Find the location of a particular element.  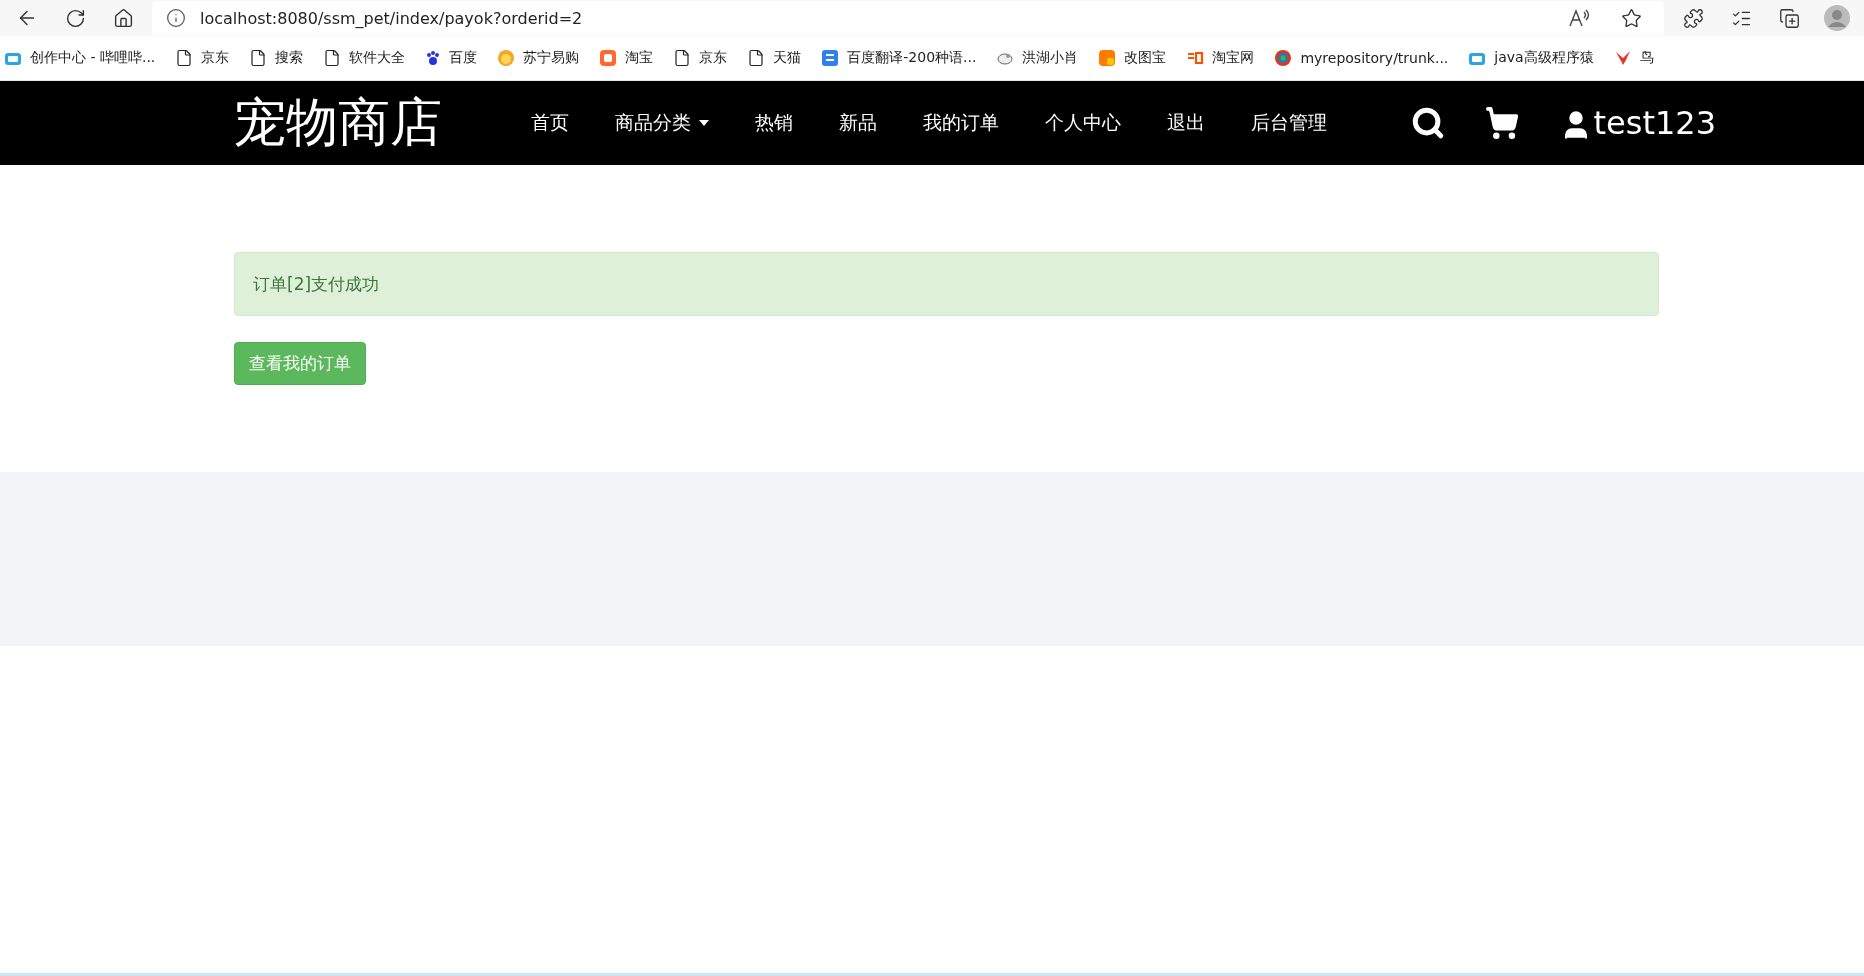

address-bar: localhost:8080/ssm_pet/index/payok?orderid=2 is located at coordinates (908, 18).